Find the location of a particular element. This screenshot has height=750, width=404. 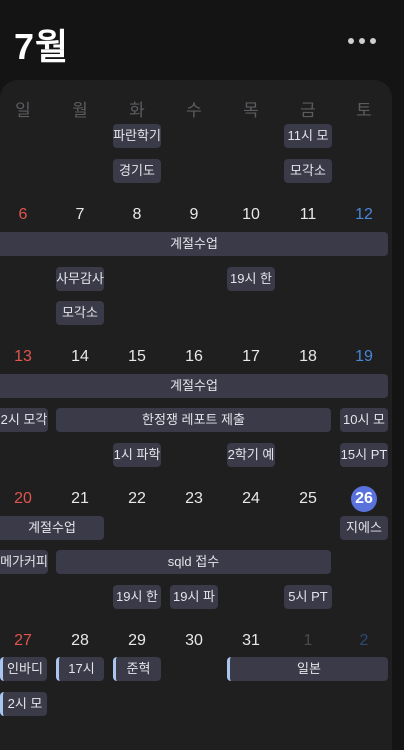

date-cell: 28 is located at coordinates (80, 641).